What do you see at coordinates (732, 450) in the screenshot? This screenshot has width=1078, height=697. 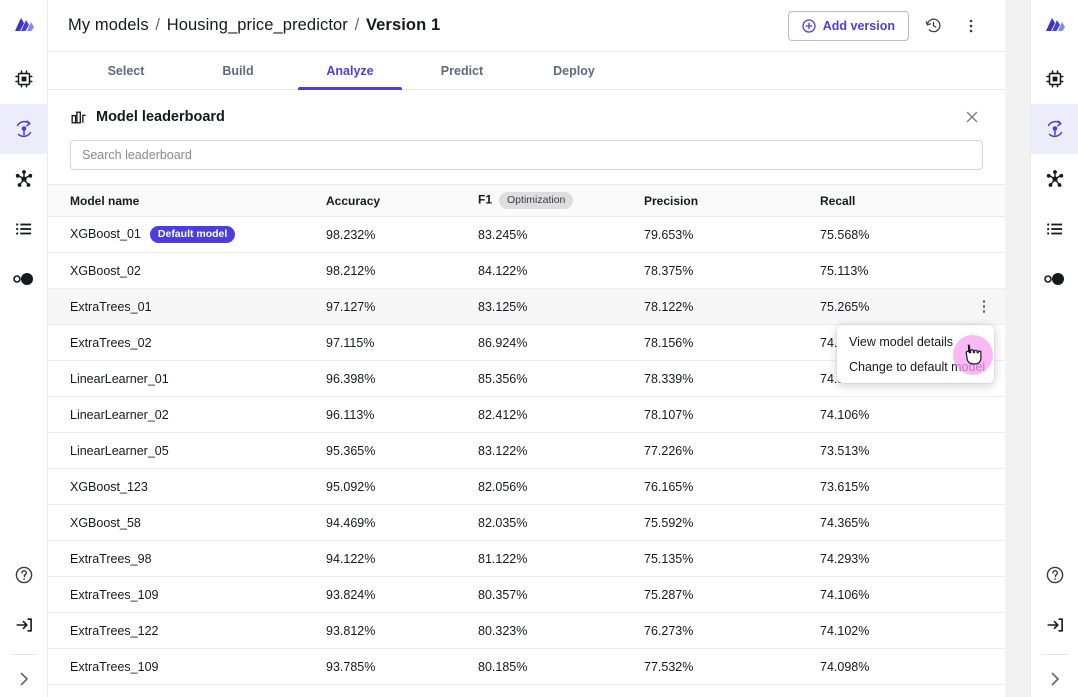 I see `cell-precision: 77.226%` at bounding box center [732, 450].